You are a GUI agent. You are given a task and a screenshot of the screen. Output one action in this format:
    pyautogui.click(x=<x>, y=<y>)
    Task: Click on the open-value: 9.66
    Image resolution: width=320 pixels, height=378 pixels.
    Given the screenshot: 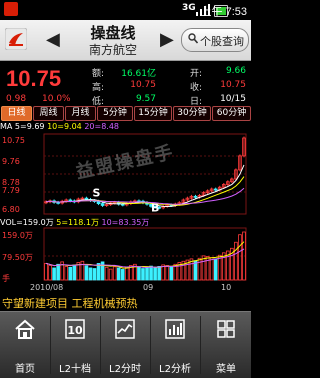 What is the action you would take?
    pyautogui.click(x=235, y=71)
    